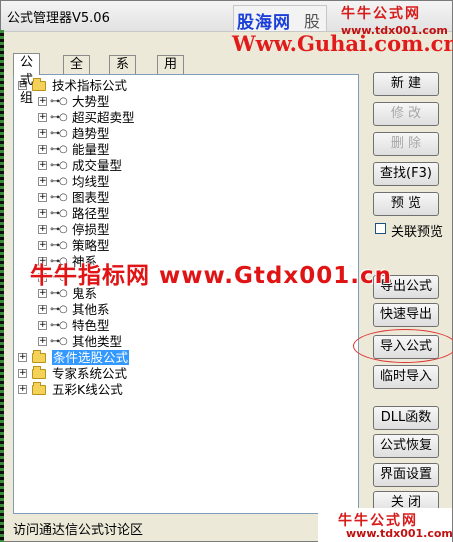 The height and width of the screenshot is (542, 453). Describe the element at coordinates (406, 418) in the screenshot. I see `dll-button: DLL函数` at that location.